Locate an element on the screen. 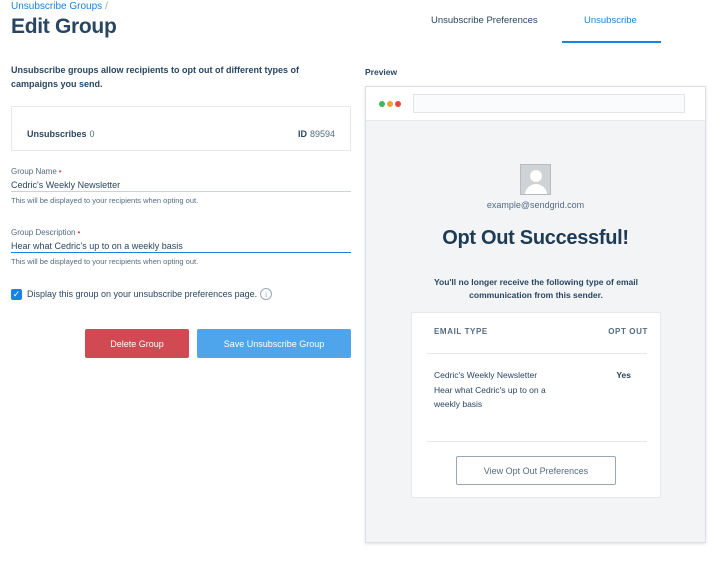 The image size is (725, 567). user-avatar-icon is located at coordinates (535, 179).